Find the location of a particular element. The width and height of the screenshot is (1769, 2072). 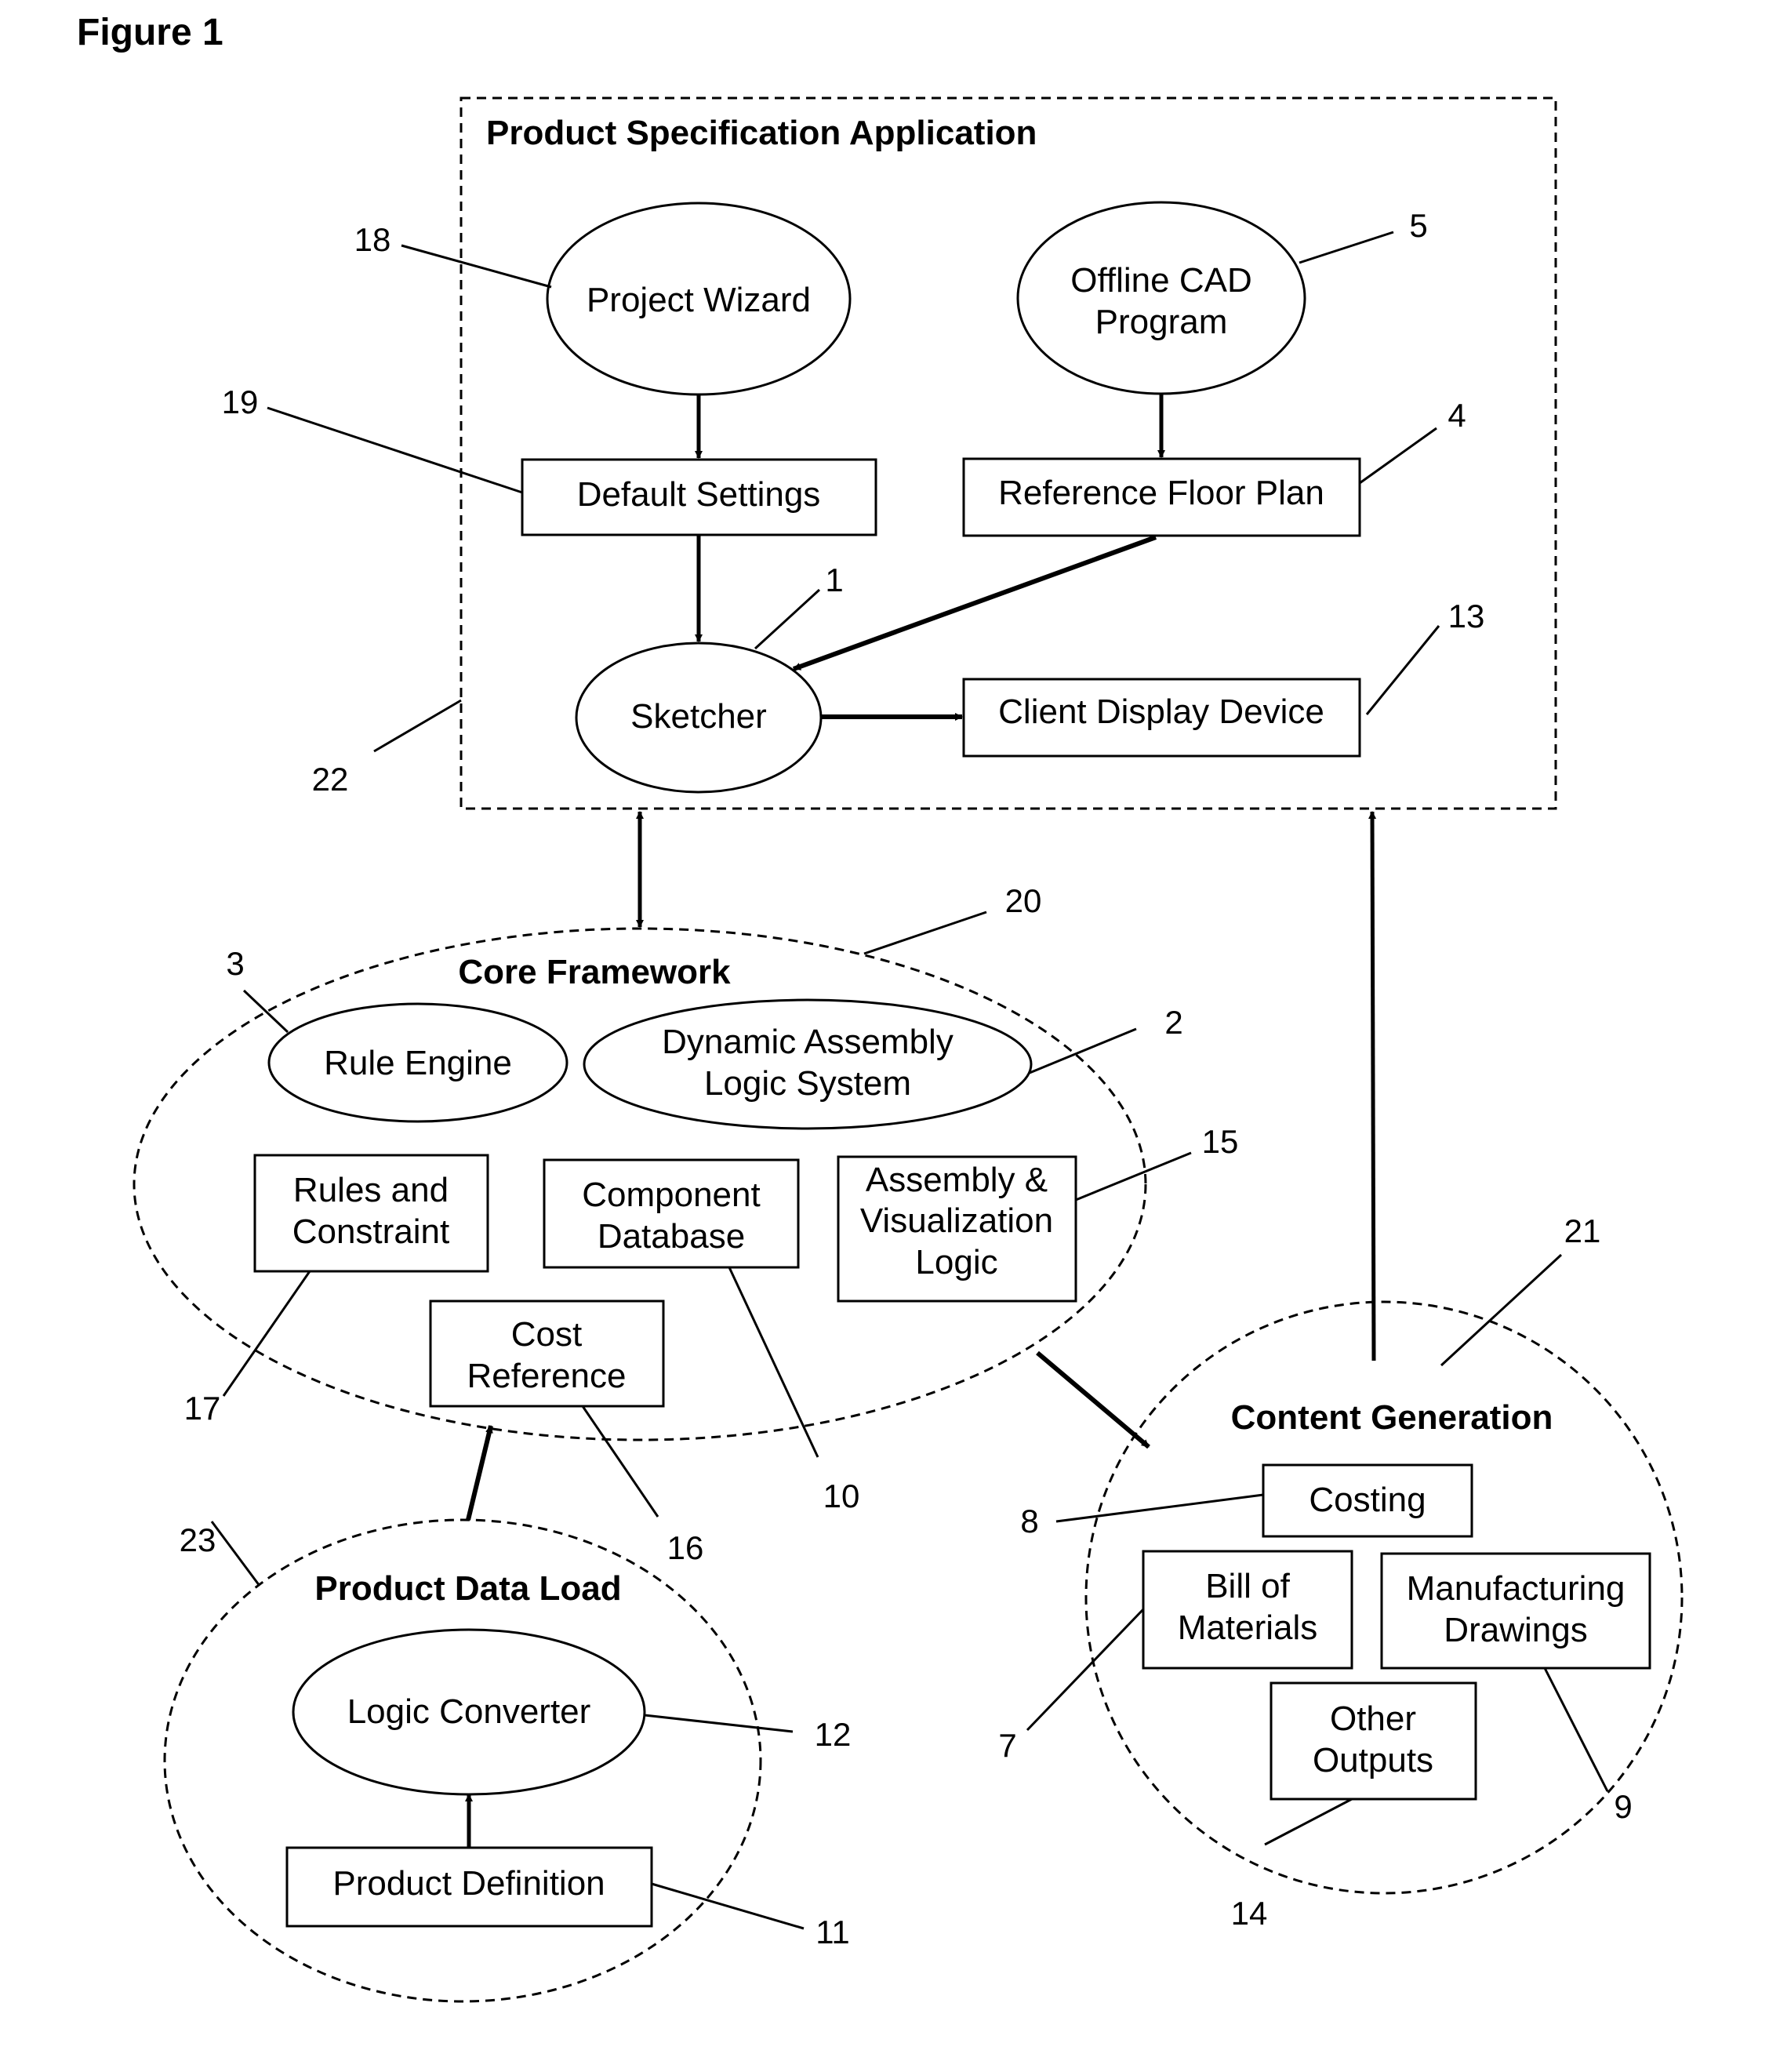

ref-10: 10 is located at coordinates (841, 1496).